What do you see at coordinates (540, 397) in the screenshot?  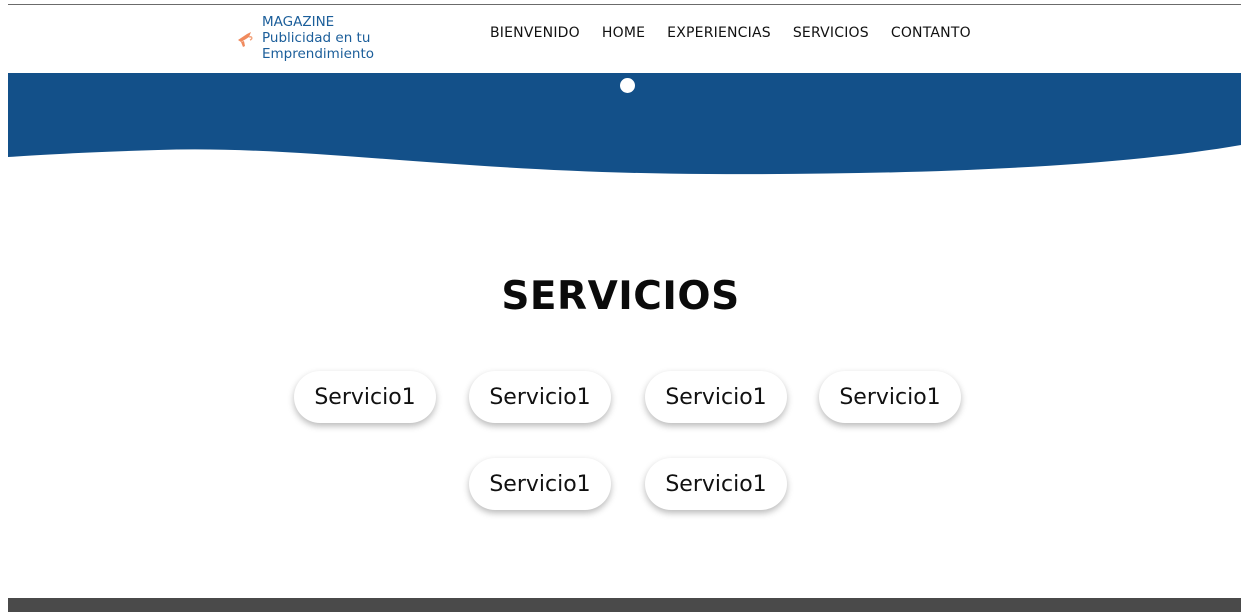 I see `service-button-2: Servicio1` at bounding box center [540, 397].